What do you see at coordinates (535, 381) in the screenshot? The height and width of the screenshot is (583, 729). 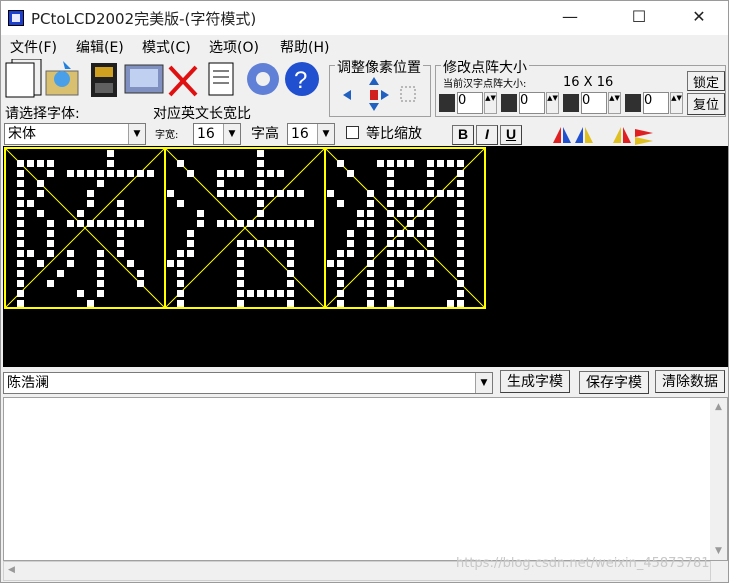 I see `generate-button: 生成字模` at bounding box center [535, 381].